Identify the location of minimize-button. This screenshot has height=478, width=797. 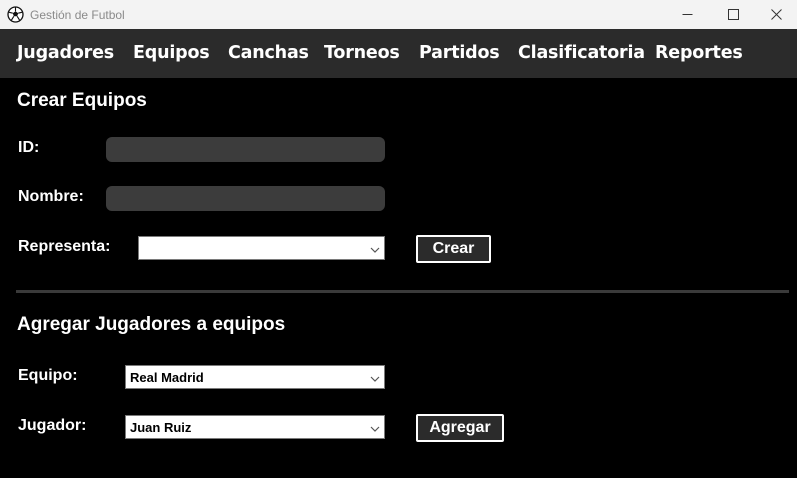
(687, 14).